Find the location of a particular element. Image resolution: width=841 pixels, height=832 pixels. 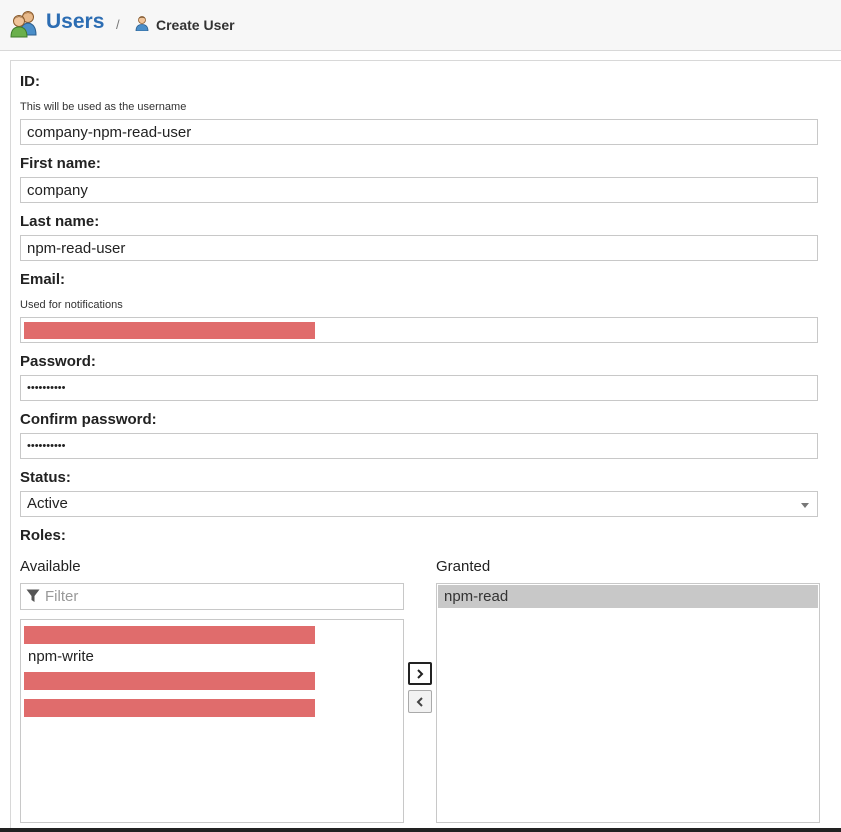

confirm-password-field: •••••••••• is located at coordinates (419, 446).